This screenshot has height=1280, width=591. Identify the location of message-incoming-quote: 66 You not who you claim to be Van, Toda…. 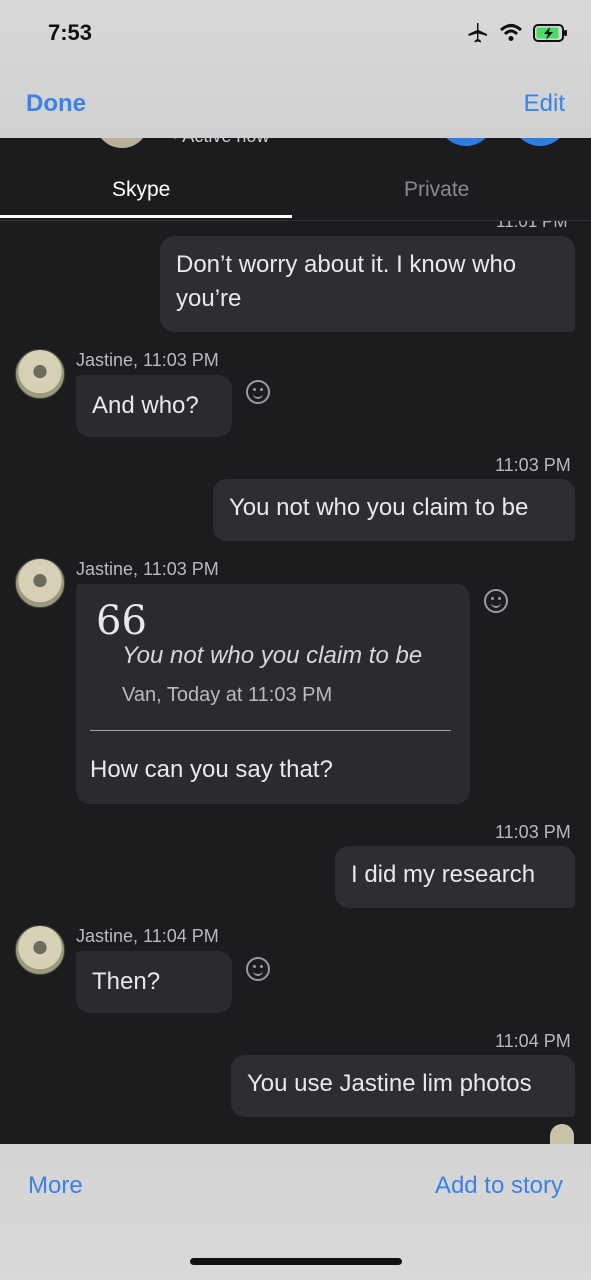
(273, 694).